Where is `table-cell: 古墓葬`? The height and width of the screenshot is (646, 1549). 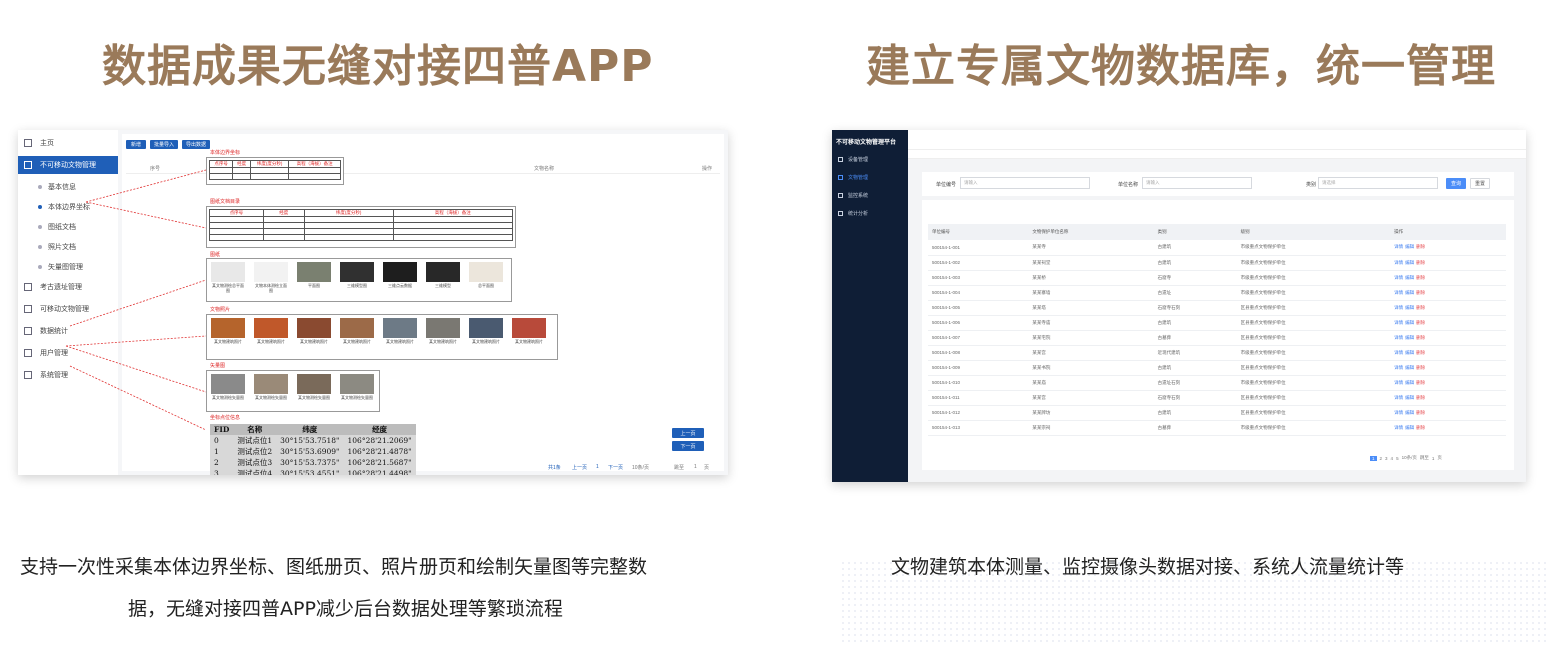 table-cell: 古墓葬 is located at coordinates (1195, 338).